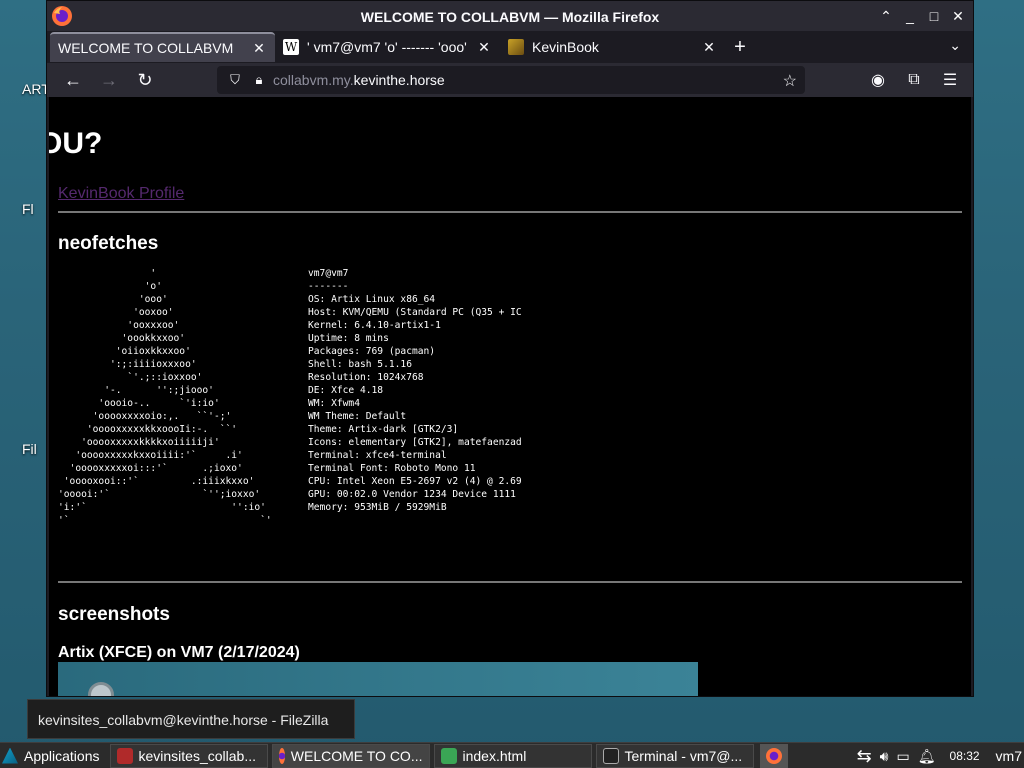  Describe the element at coordinates (10, 755) in the screenshot. I see `artix-logo-icon` at that location.